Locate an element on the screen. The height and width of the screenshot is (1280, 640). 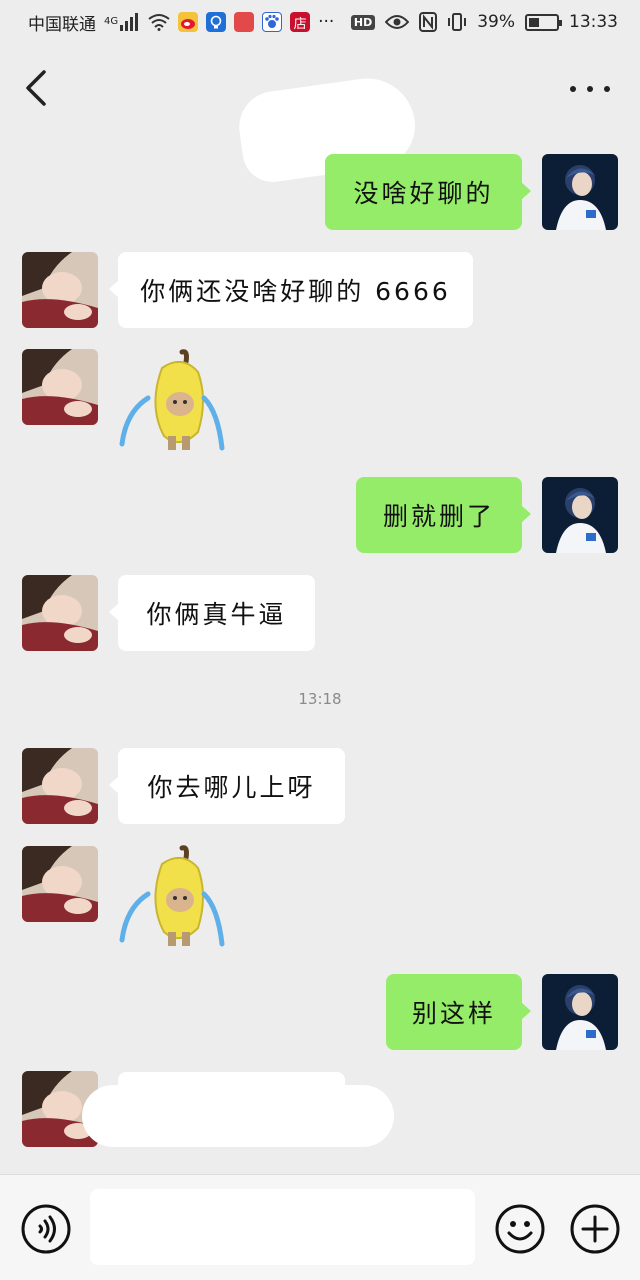
message-bubble-received: 你俩真牛逼 is located at coordinates (212, 613).